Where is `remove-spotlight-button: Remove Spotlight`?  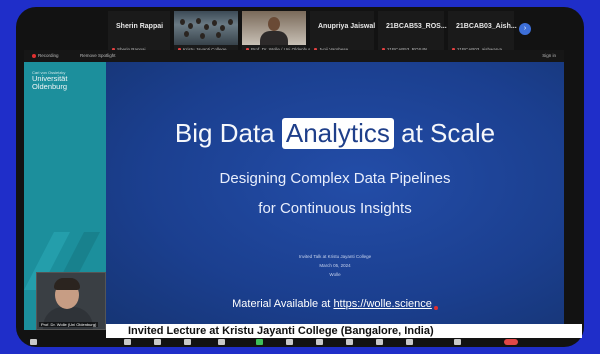 remove-spotlight-button: Remove Spotlight is located at coordinates (98, 55).